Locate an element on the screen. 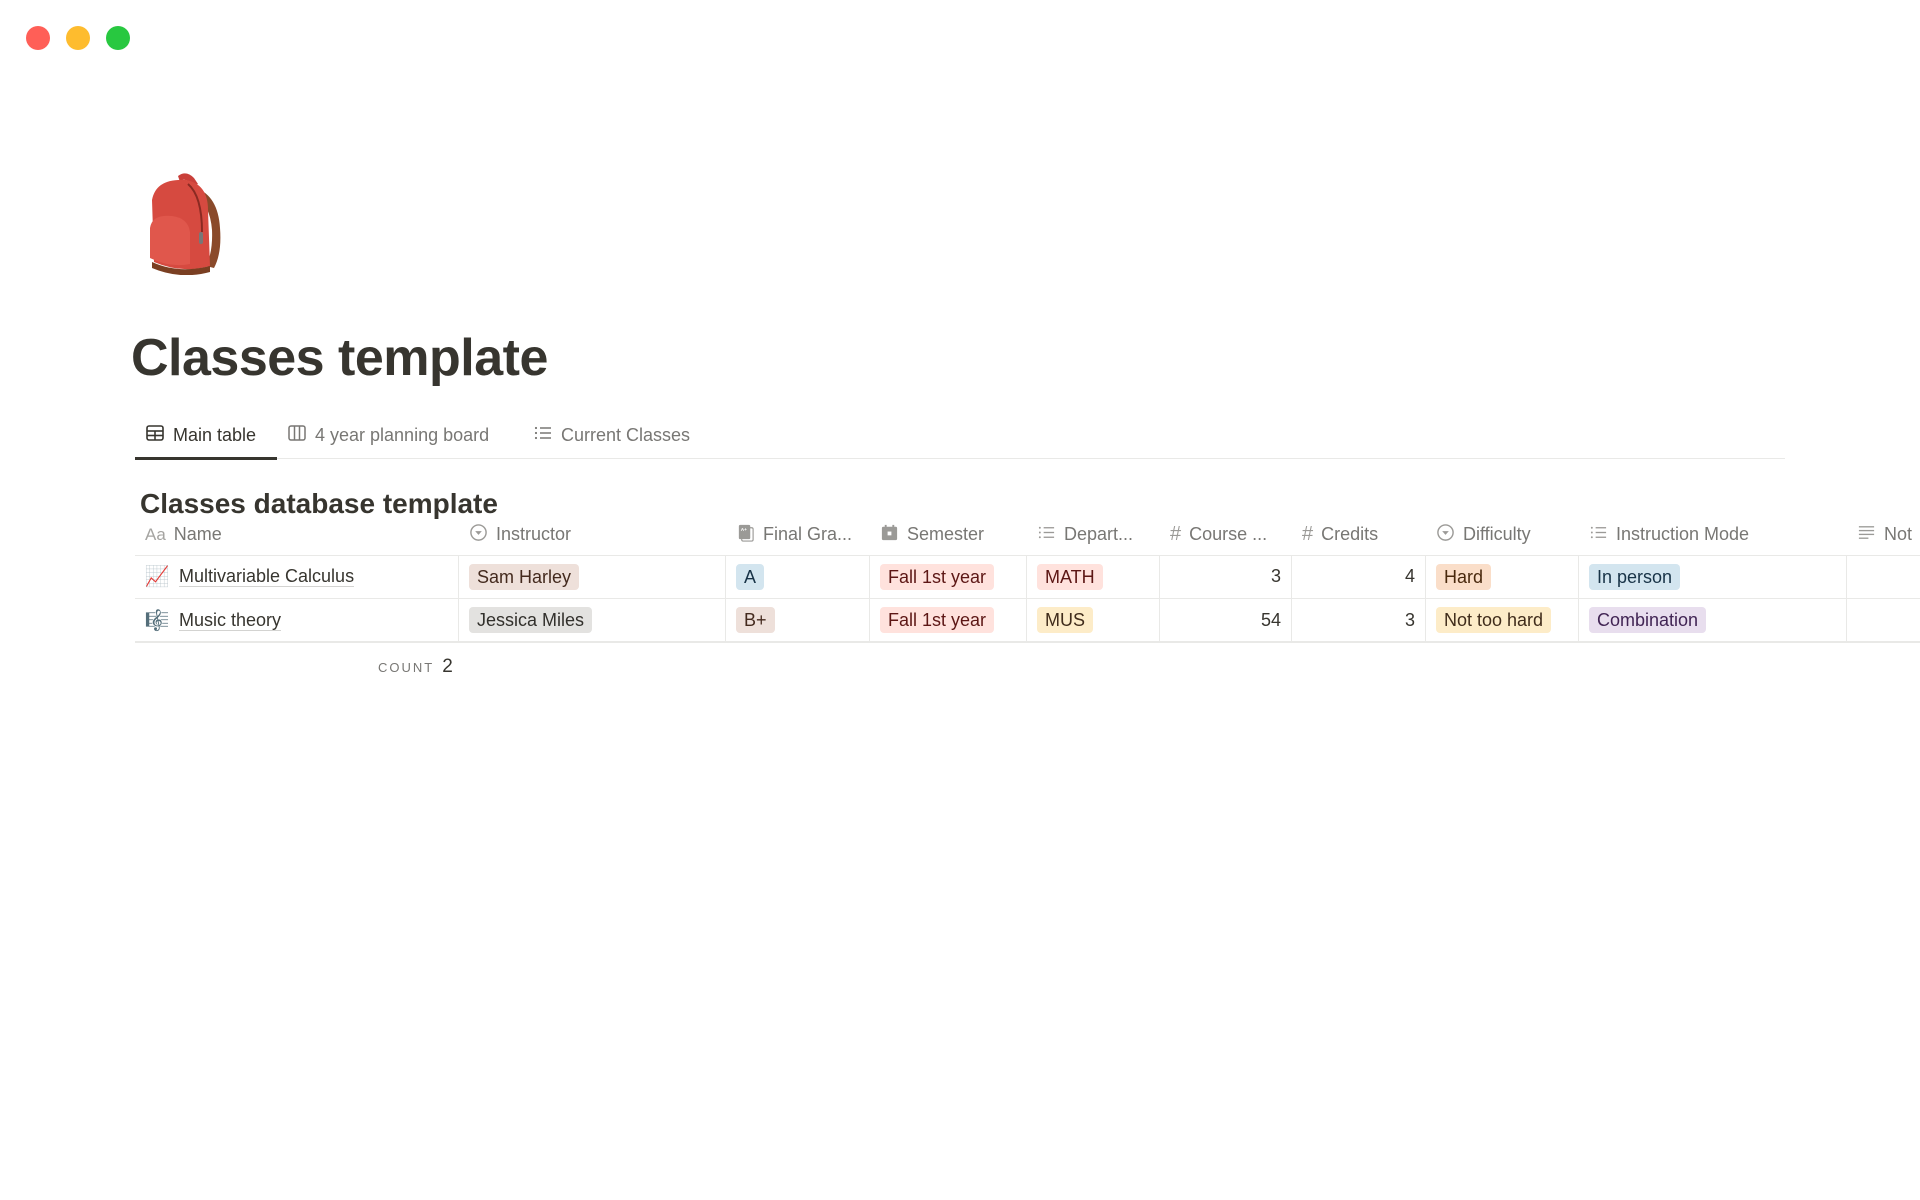 The width and height of the screenshot is (1920, 1200). column-header-instruction-mode: Instruction Mode is located at coordinates (1713, 533).